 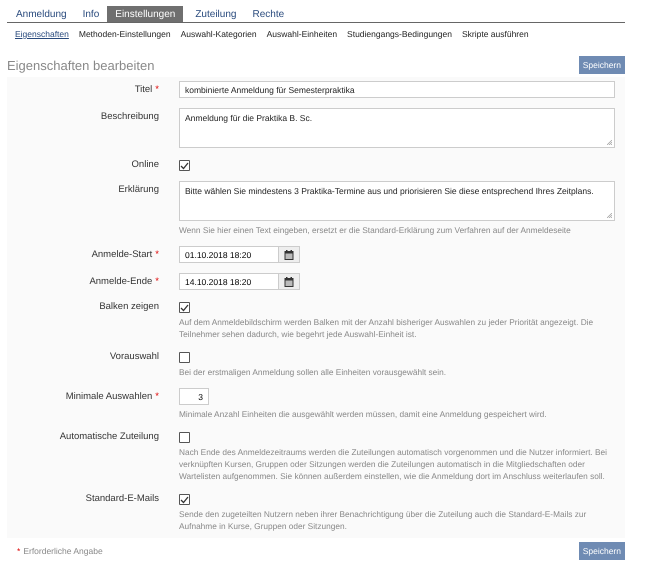 I want to click on tab: Einstellungen, so click(x=145, y=14).